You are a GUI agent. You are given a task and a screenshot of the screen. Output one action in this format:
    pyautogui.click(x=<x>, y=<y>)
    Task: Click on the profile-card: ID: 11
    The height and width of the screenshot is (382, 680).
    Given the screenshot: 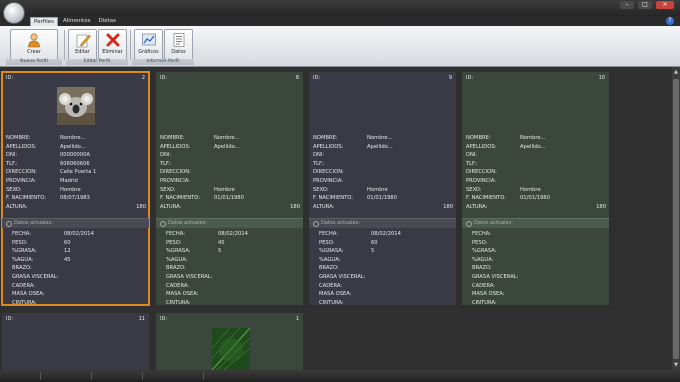 What is the action you would take?
    pyautogui.click(x=75, y=341)
    